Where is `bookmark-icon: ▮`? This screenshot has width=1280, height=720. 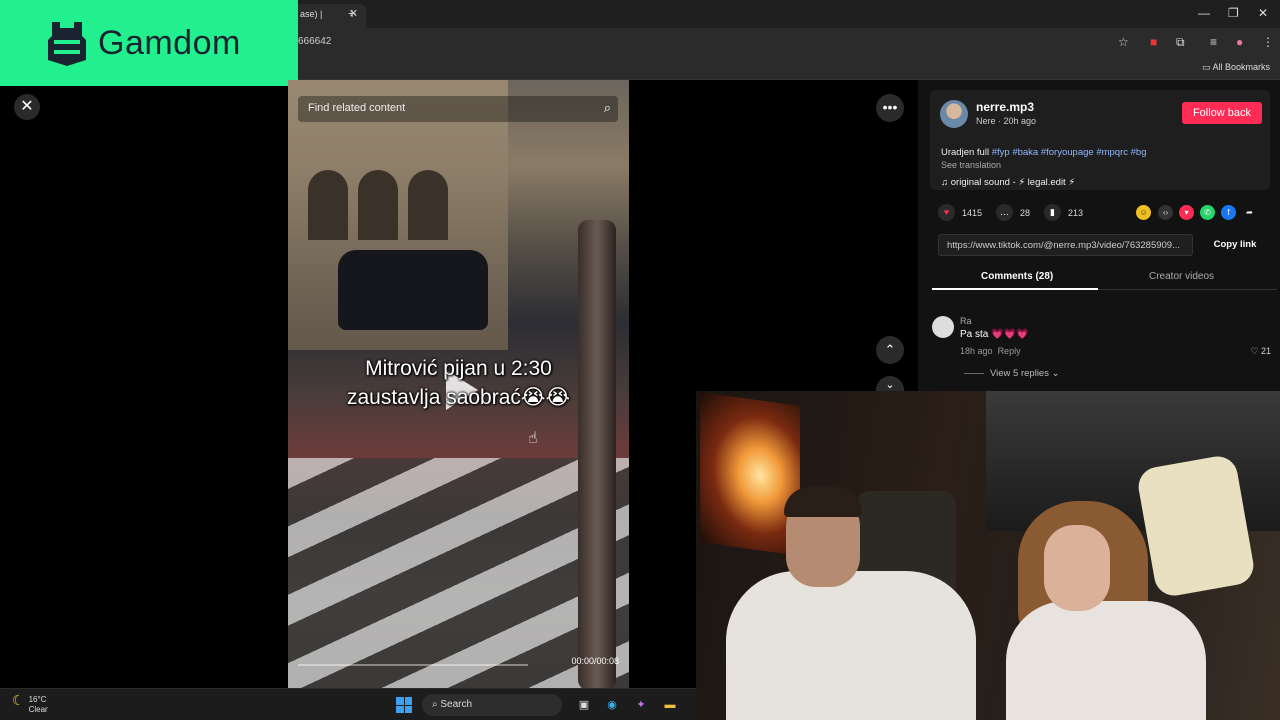 bookmark-icon: ▮ is located at coordinates (1052, 212).